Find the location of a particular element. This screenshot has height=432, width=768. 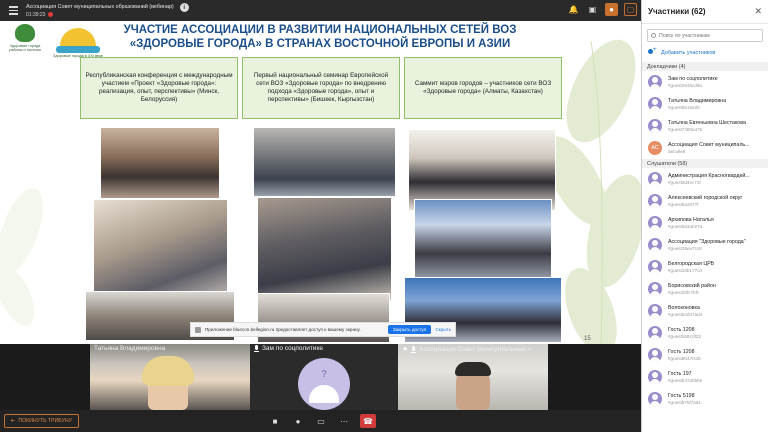

list-item: Белгородская ЦРБ #guest18b177cd is located at coordinates (705, 267).